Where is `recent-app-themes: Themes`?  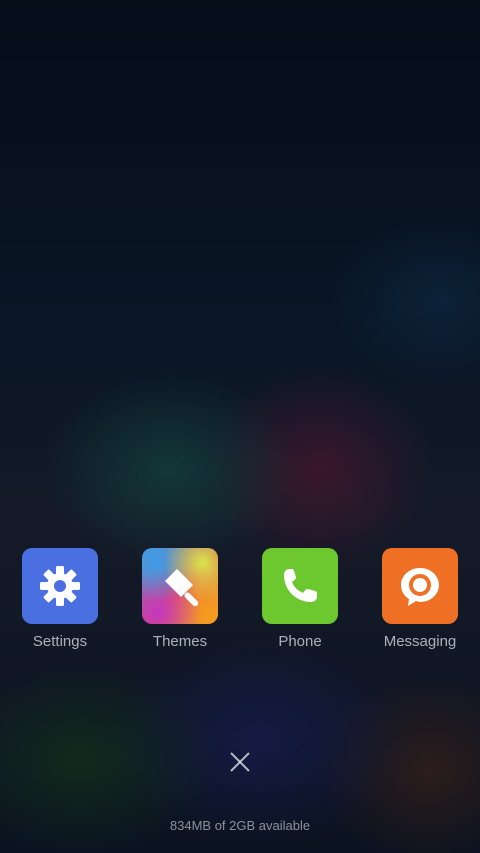 recent-app-themes: Themes is located at coordinates (180, 599).